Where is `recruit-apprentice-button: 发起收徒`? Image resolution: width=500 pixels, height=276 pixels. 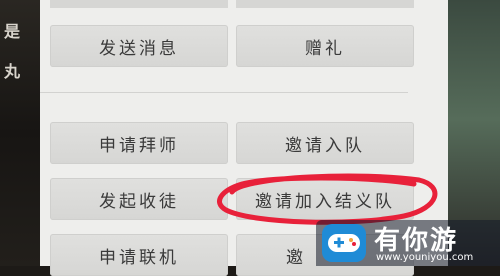
recruit-apprentice-button: 发起收徒 is located at coordinates (139, 199).